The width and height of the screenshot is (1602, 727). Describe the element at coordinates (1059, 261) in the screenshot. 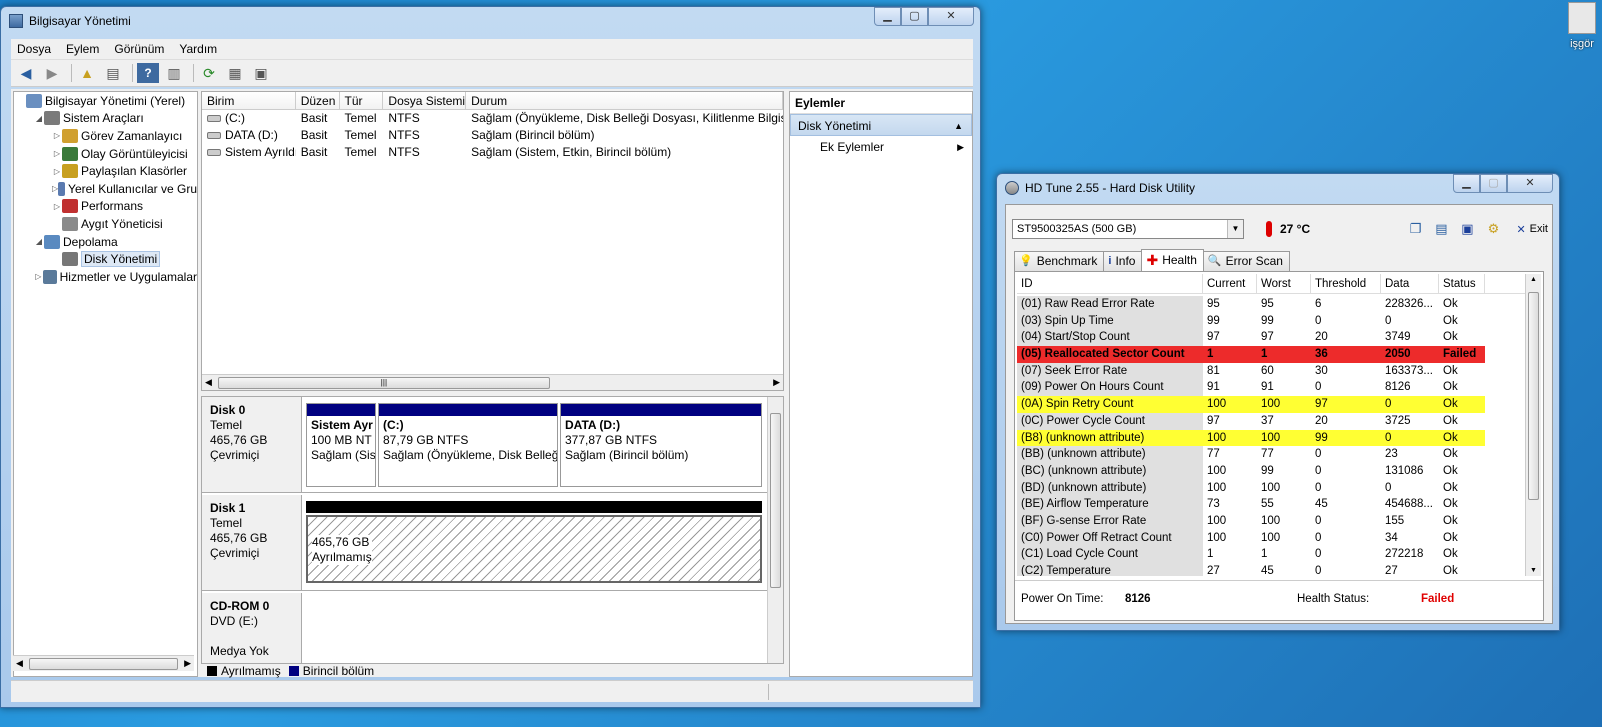

I see `tab-benchmark: 💡 Benchmark` at that location.